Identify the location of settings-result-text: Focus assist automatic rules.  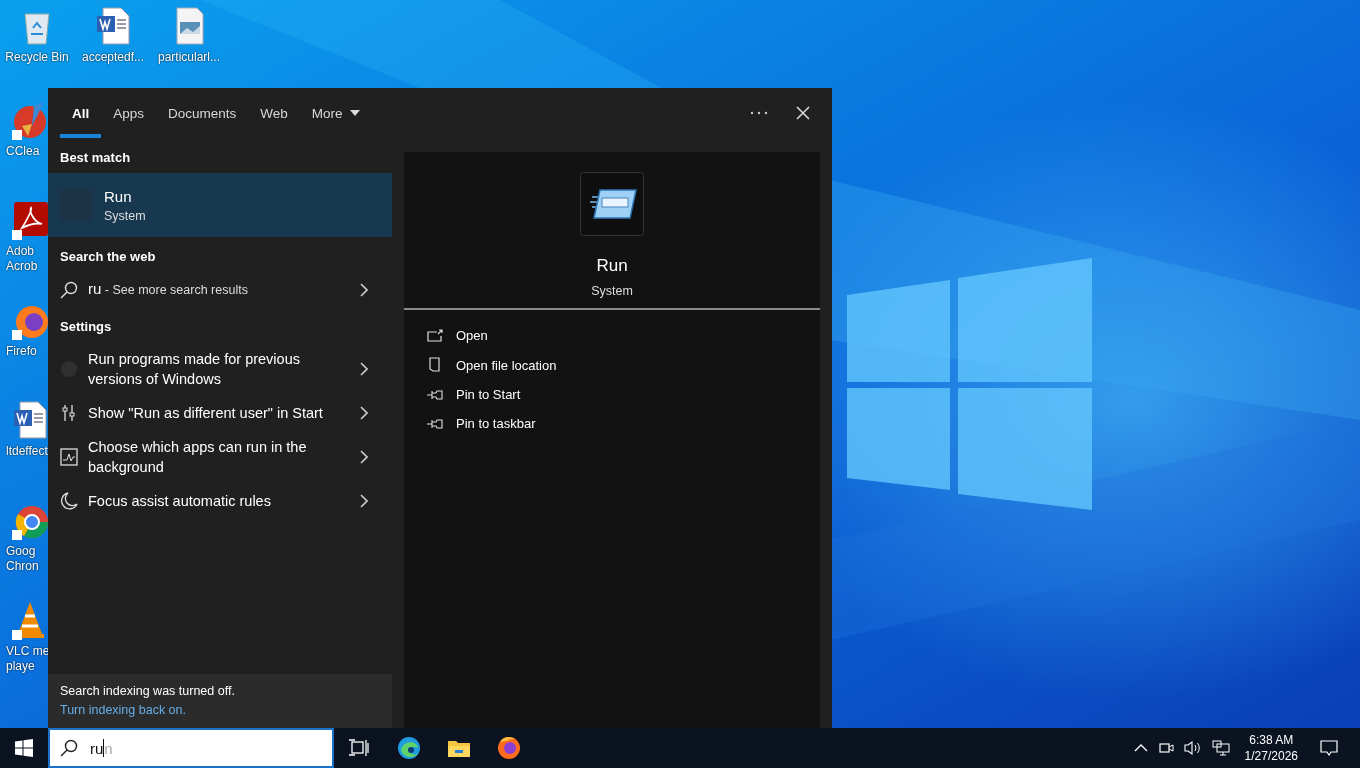
(180, 501).